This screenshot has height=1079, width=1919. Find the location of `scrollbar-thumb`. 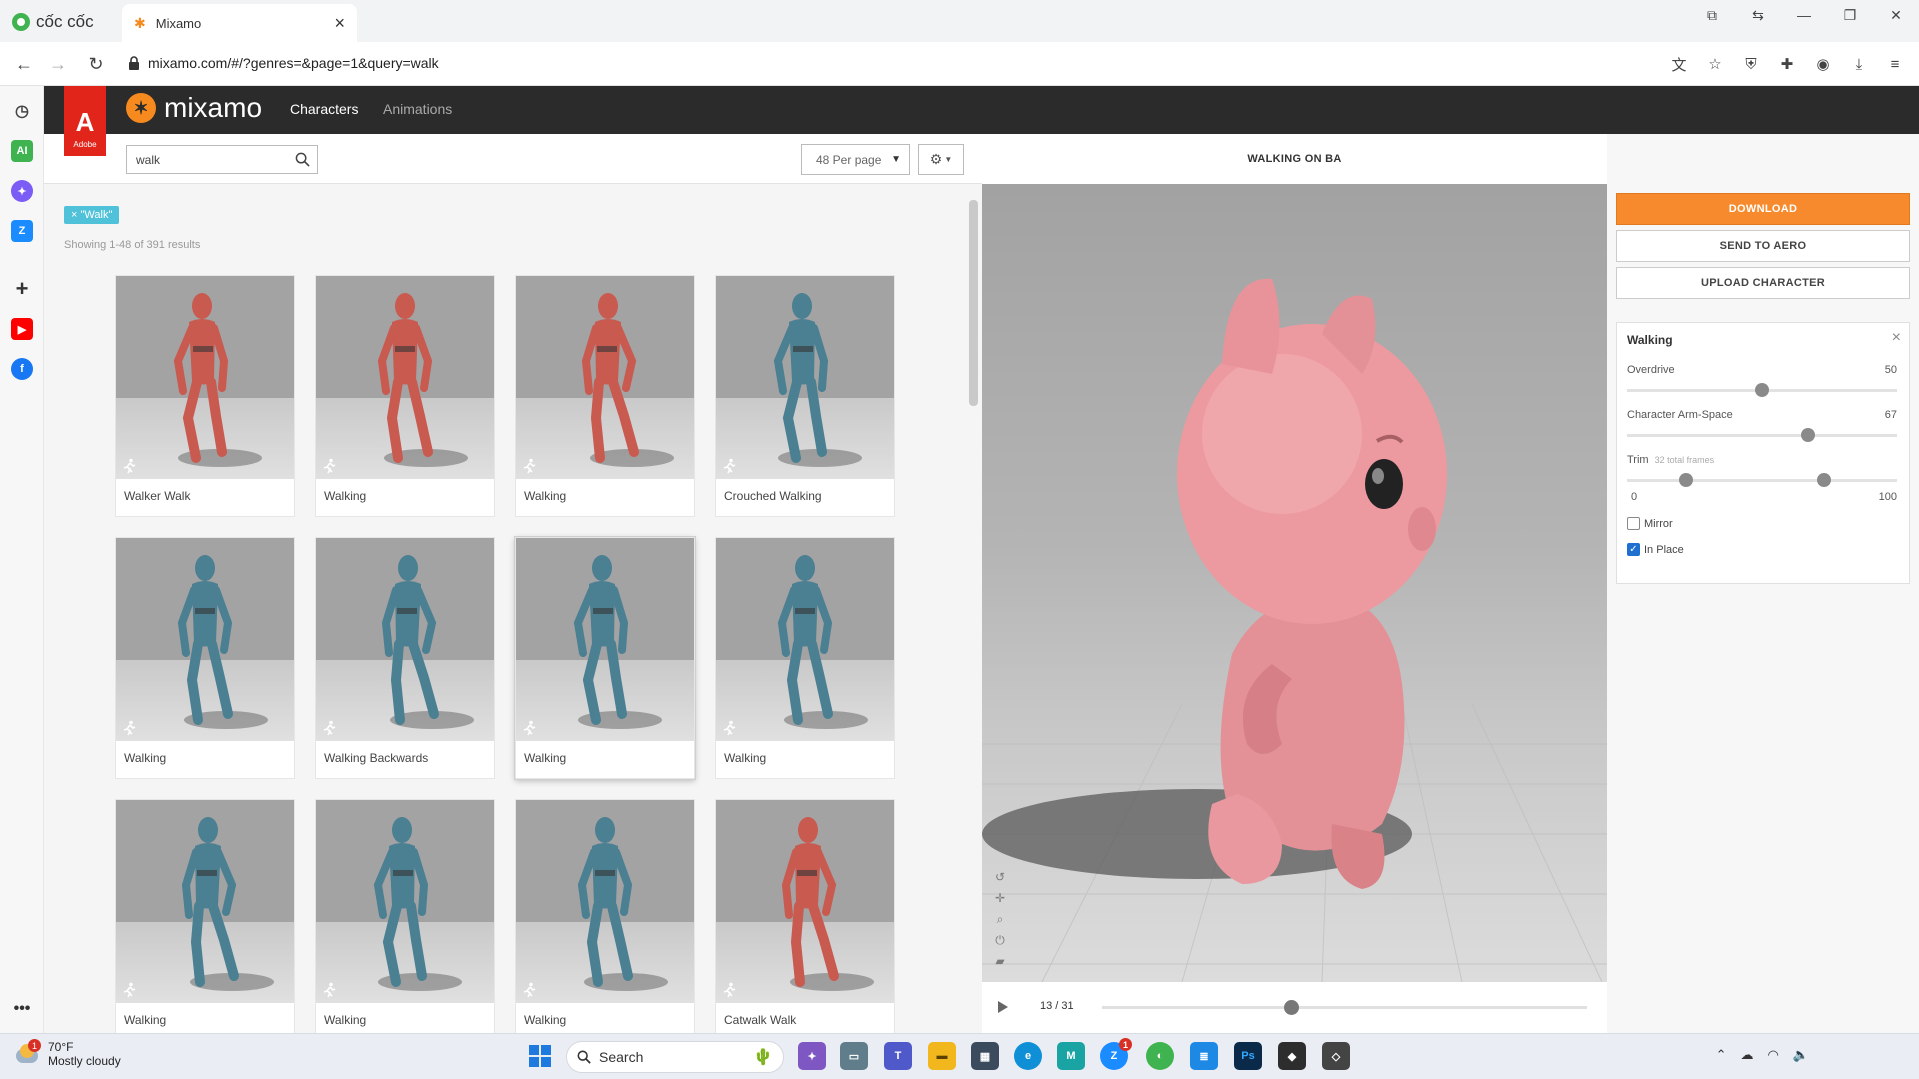

scrollbar-thumb is located at coordinates (973, 303).